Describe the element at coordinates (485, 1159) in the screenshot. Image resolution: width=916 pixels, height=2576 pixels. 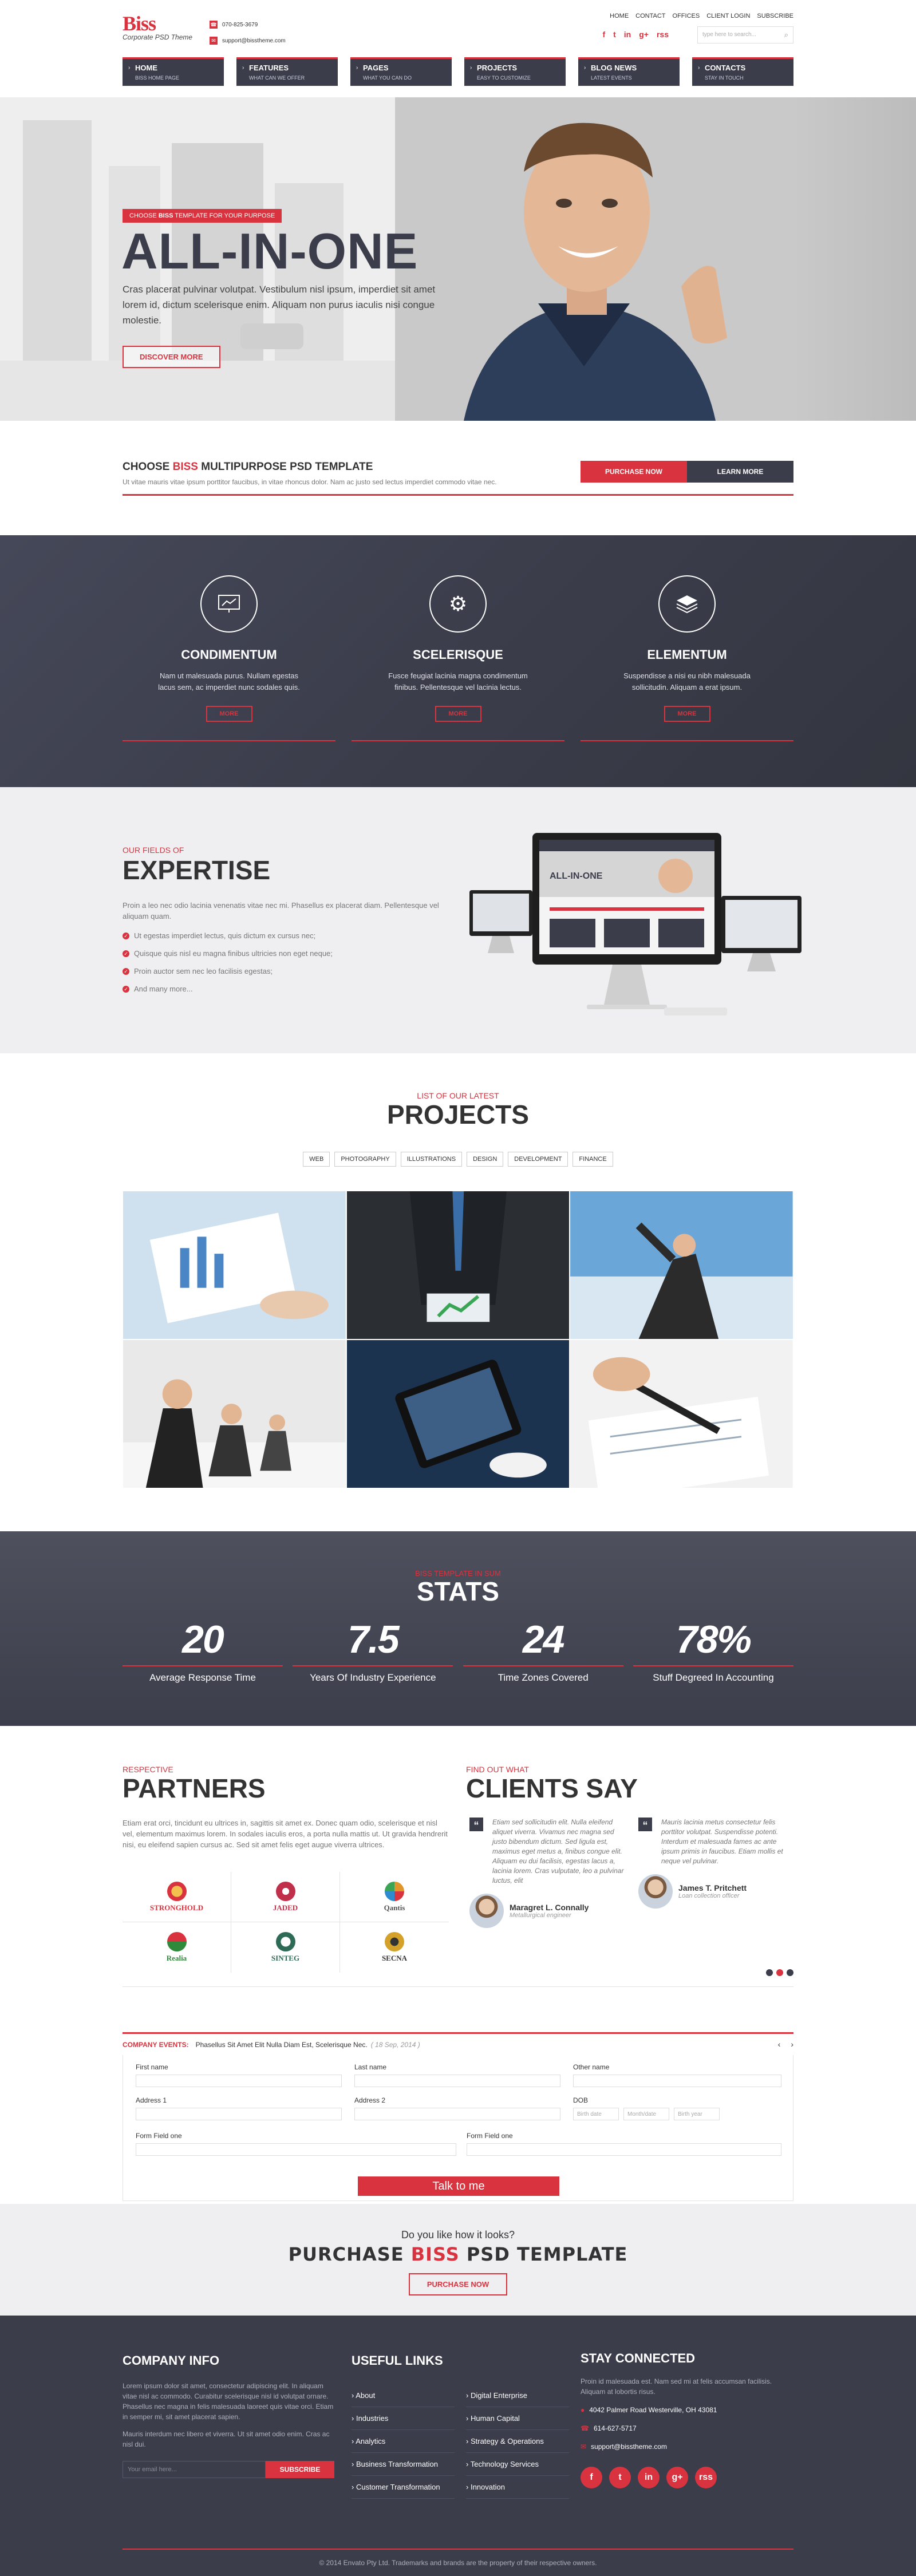
I see `filter-design: DESIGN` at that location.